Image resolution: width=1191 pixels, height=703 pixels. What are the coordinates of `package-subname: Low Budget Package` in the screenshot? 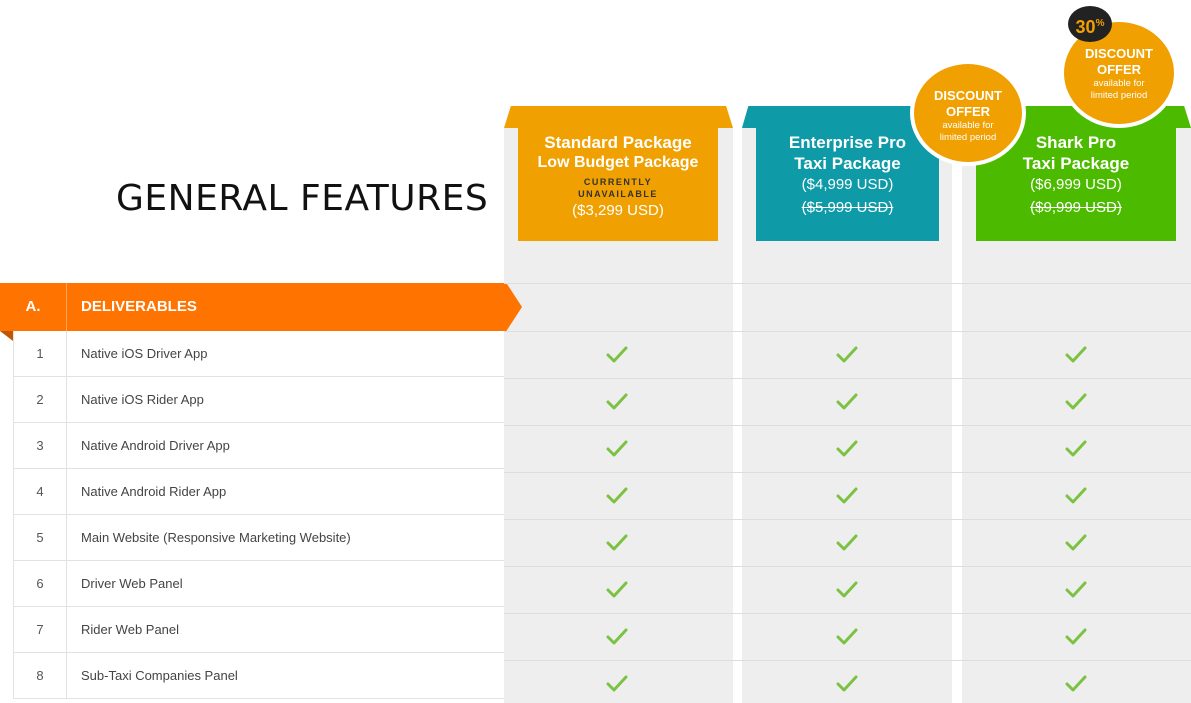 It's located at (618, 162).